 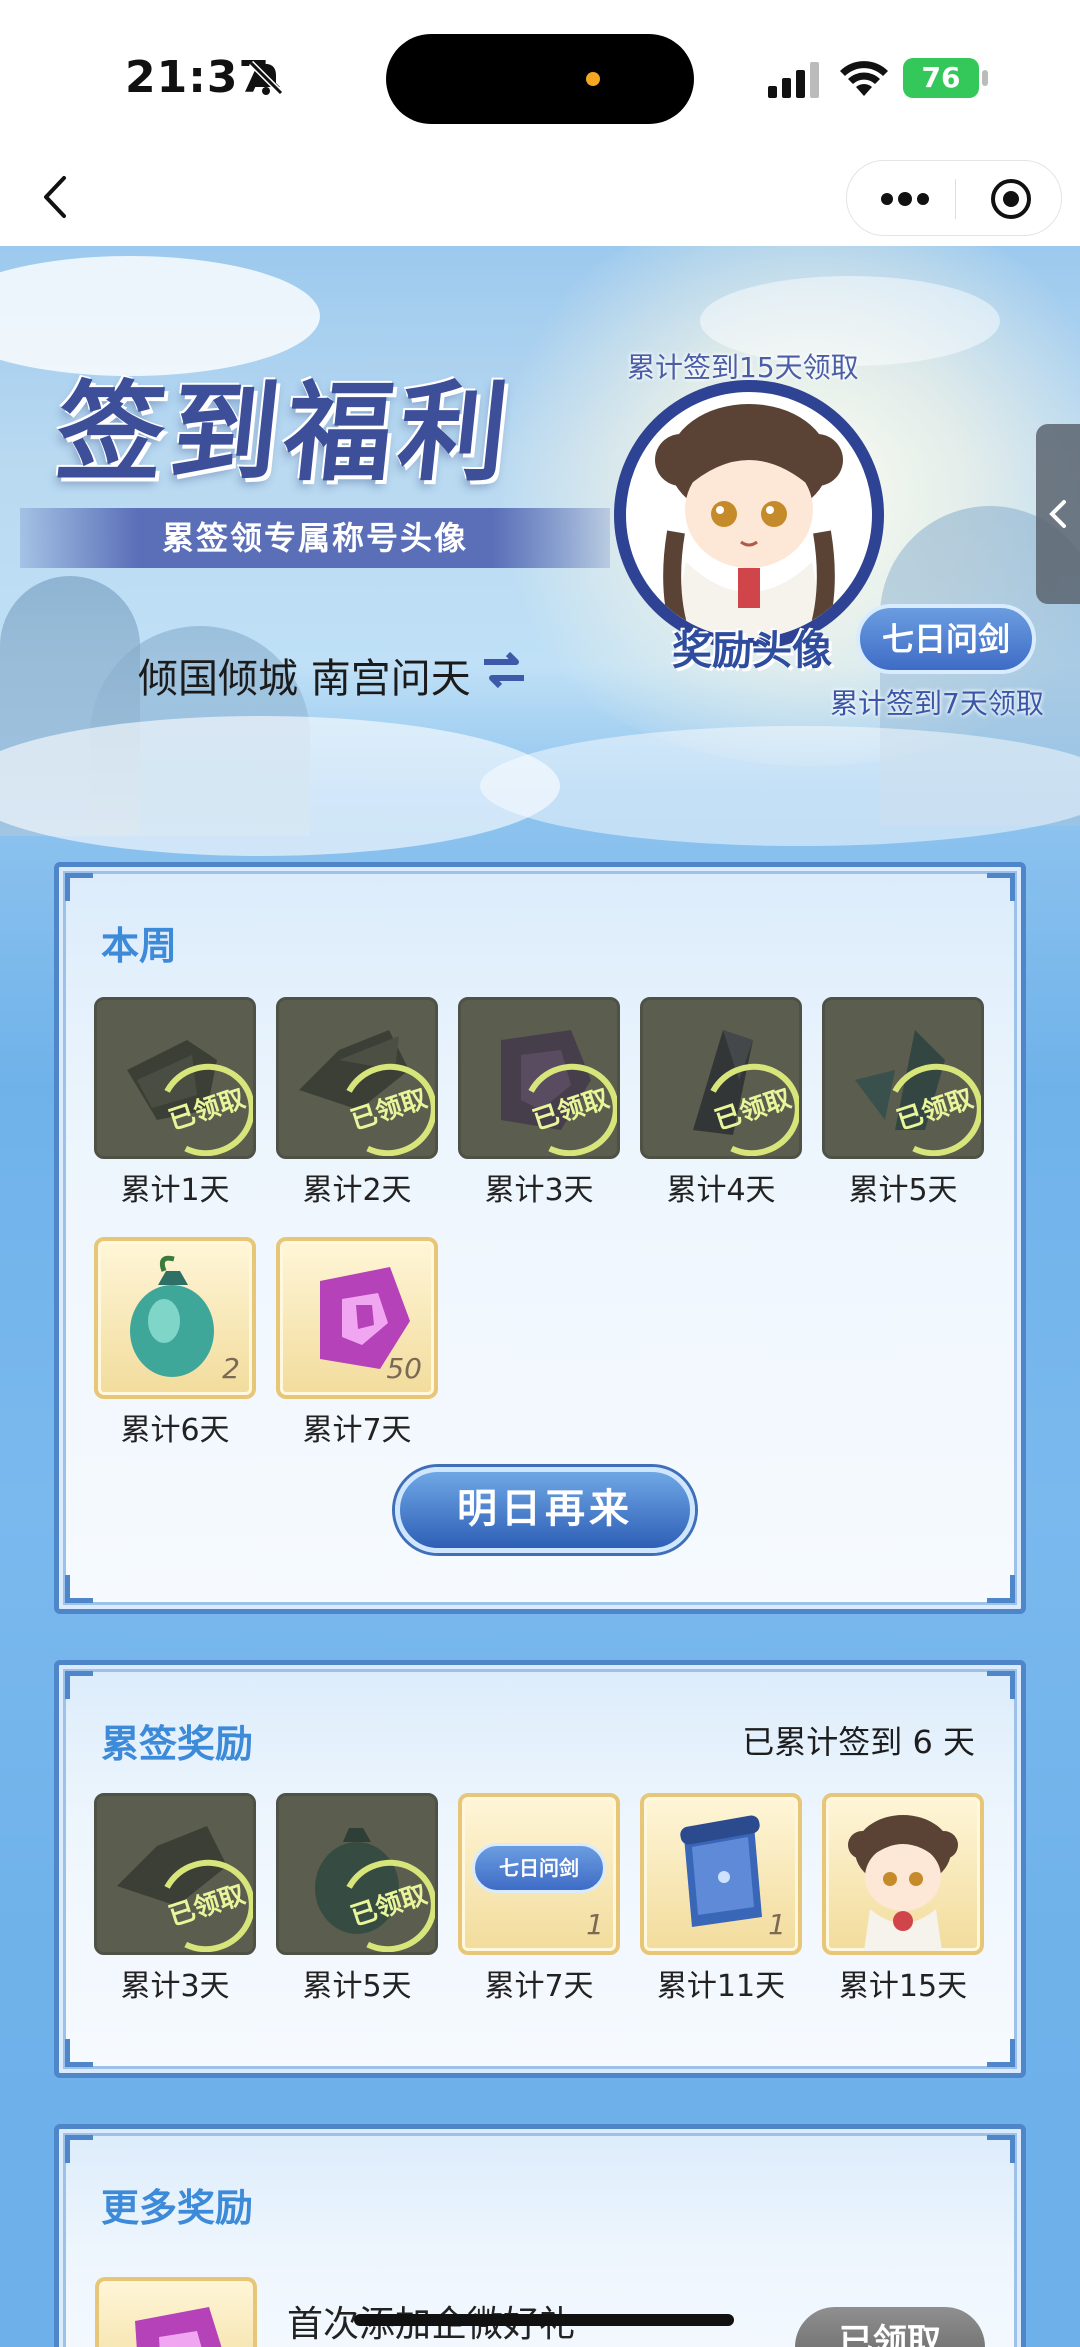 What do you see at coordinates (357, 1190) in the screenshot?
I see `reward-day-label: 累计2天` at bounding box center [357, 1190].